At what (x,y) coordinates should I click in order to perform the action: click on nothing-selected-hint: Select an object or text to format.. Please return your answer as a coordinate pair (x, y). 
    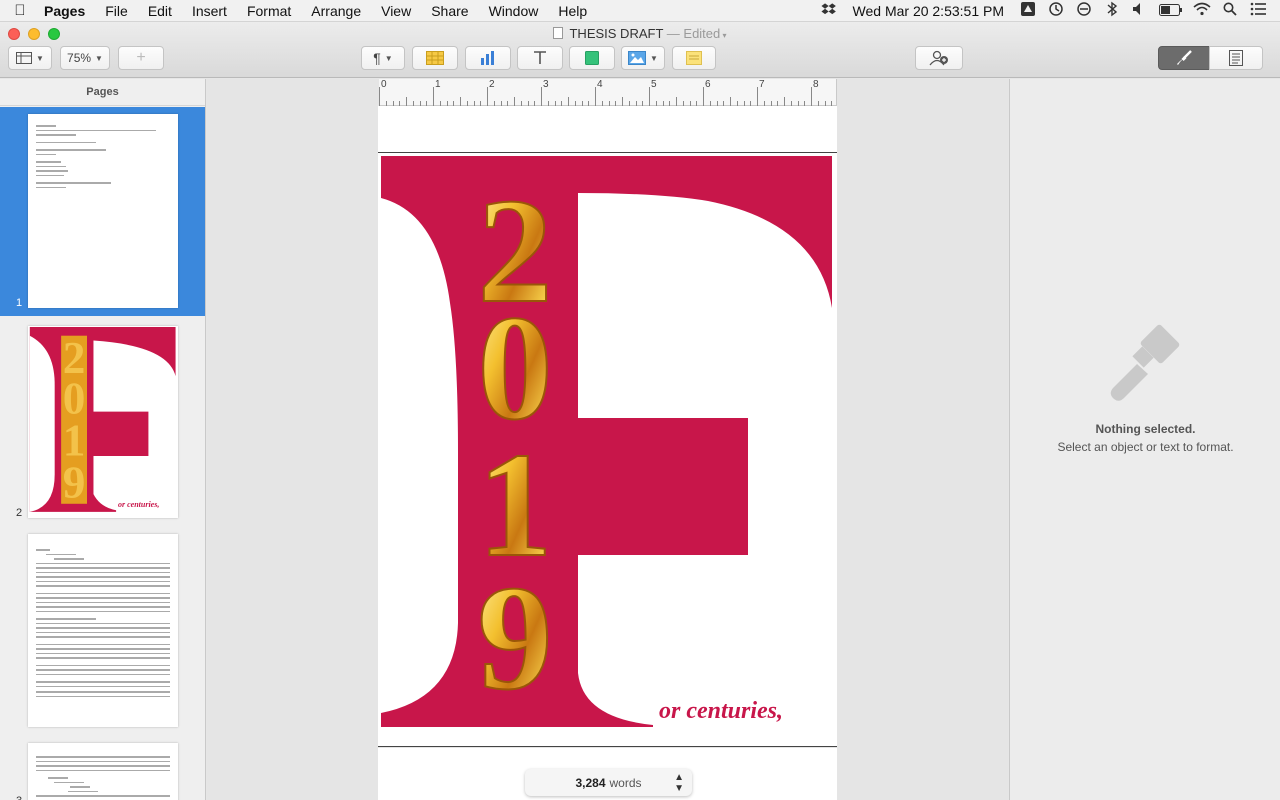
    Looking at the image, I should click on (1145, 447).